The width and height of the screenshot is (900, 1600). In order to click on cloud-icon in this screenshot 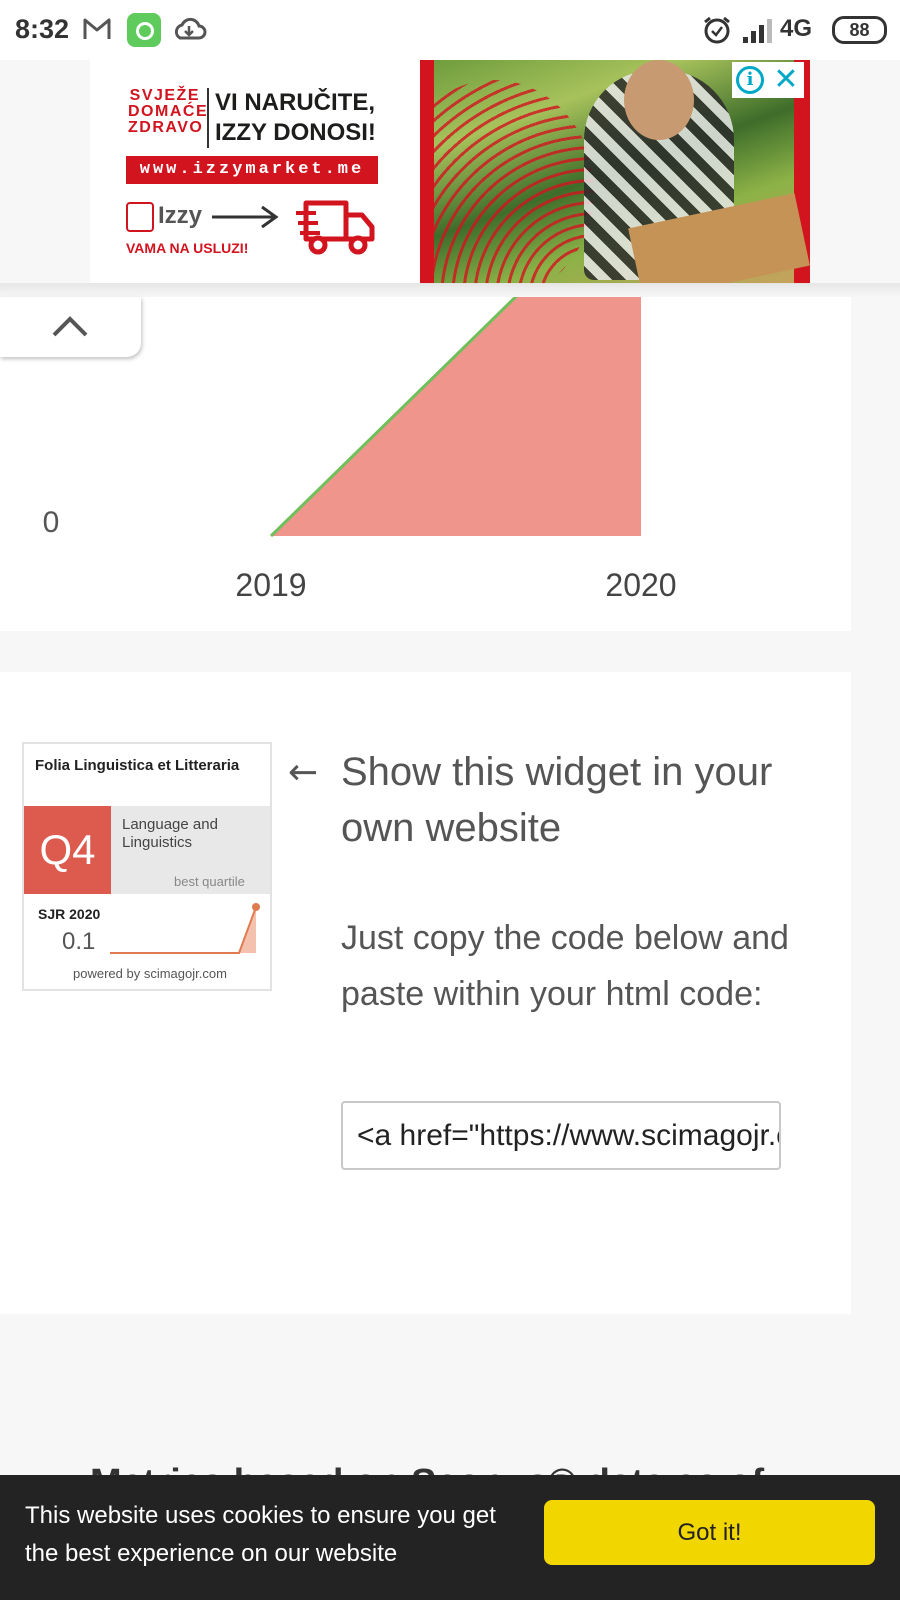, I will do `click(190, 28)`.